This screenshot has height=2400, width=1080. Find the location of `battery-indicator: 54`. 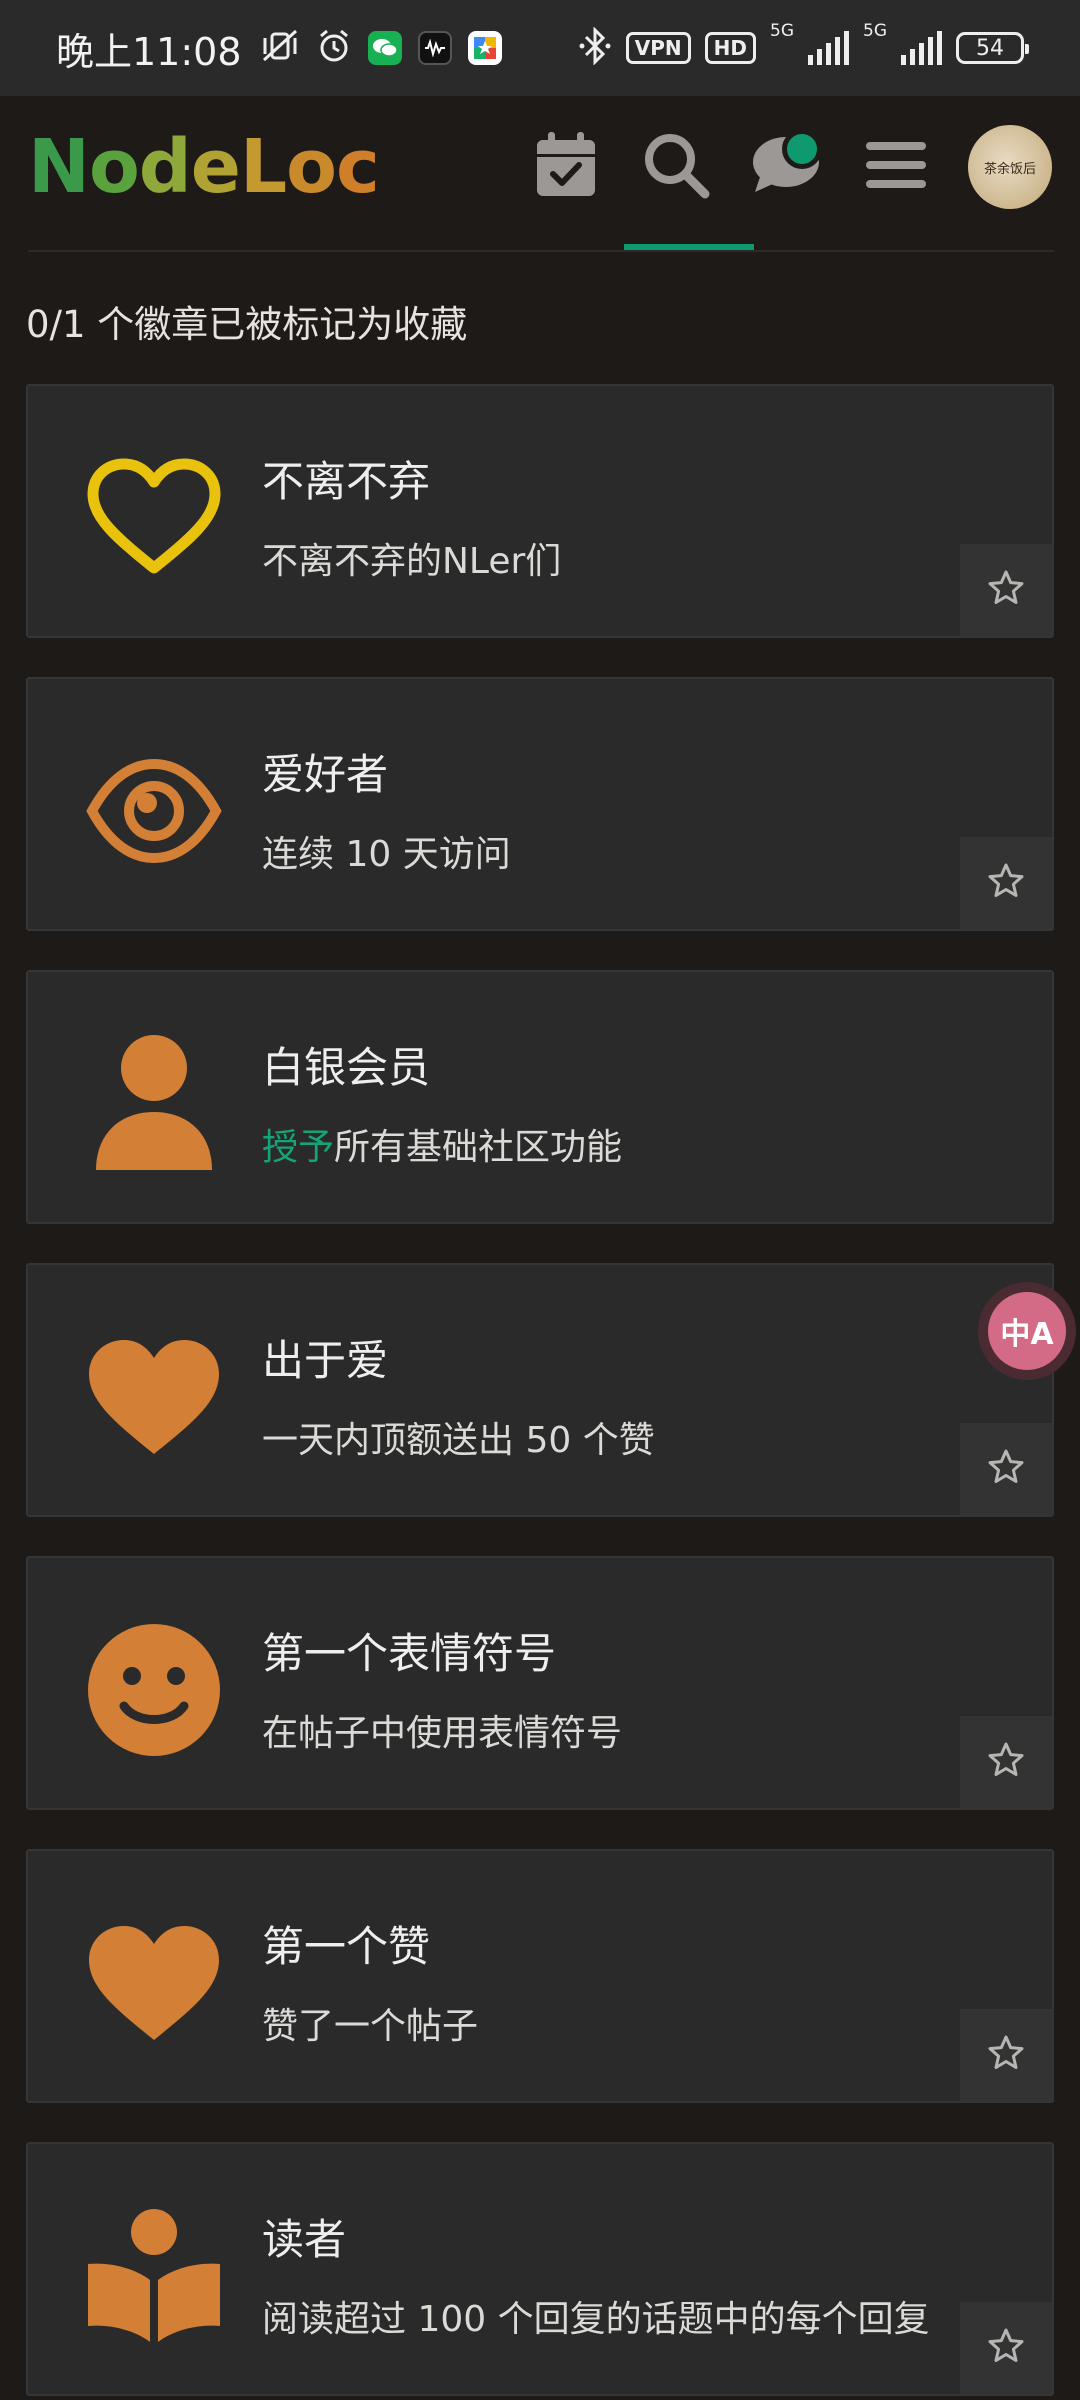

battery-indicator: 54 is located at coordinates (992, 48).